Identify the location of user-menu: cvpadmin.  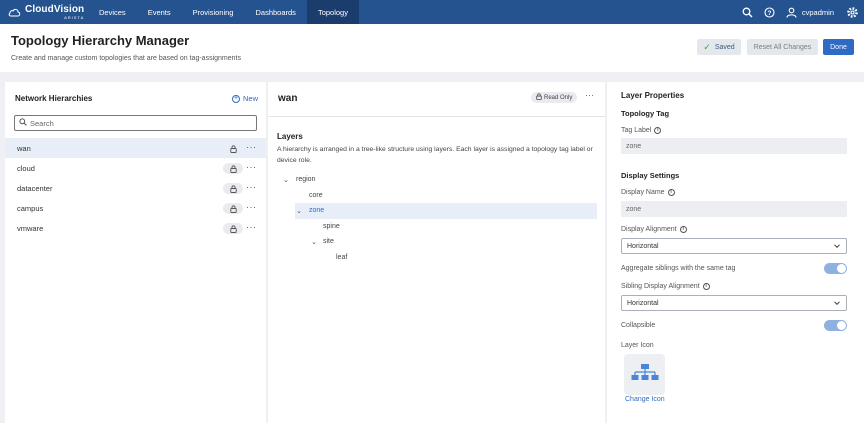
(809, 12).